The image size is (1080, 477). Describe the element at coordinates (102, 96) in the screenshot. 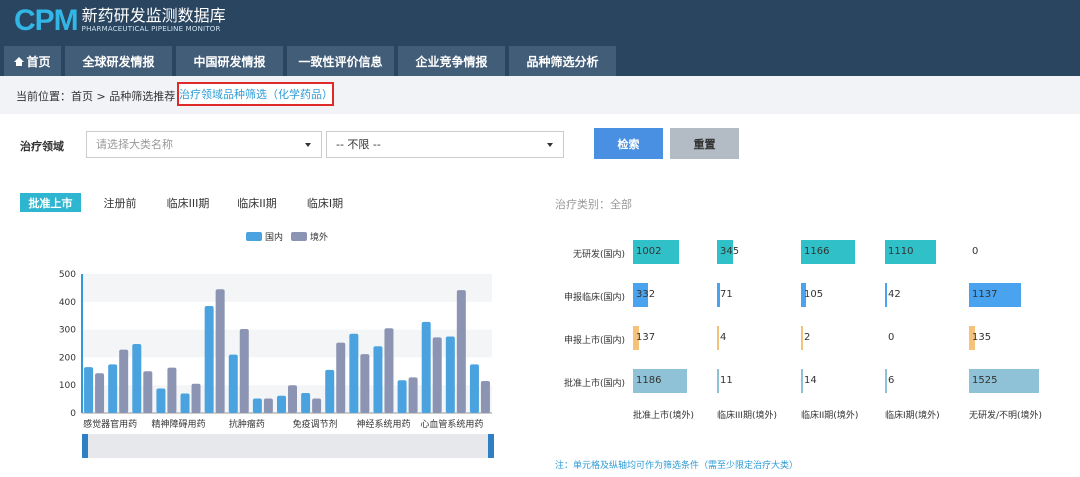

I see `breadcrumb-path: 当前位置：首页 > 品种筛选推荐 >` at that location.